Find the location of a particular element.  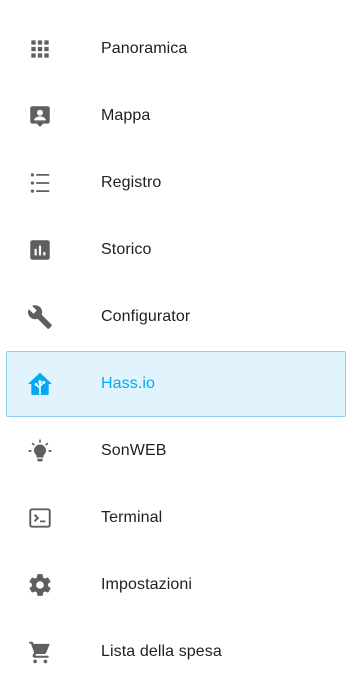

sidebar-item-label: Terminal is located at coordinates (132, 517).